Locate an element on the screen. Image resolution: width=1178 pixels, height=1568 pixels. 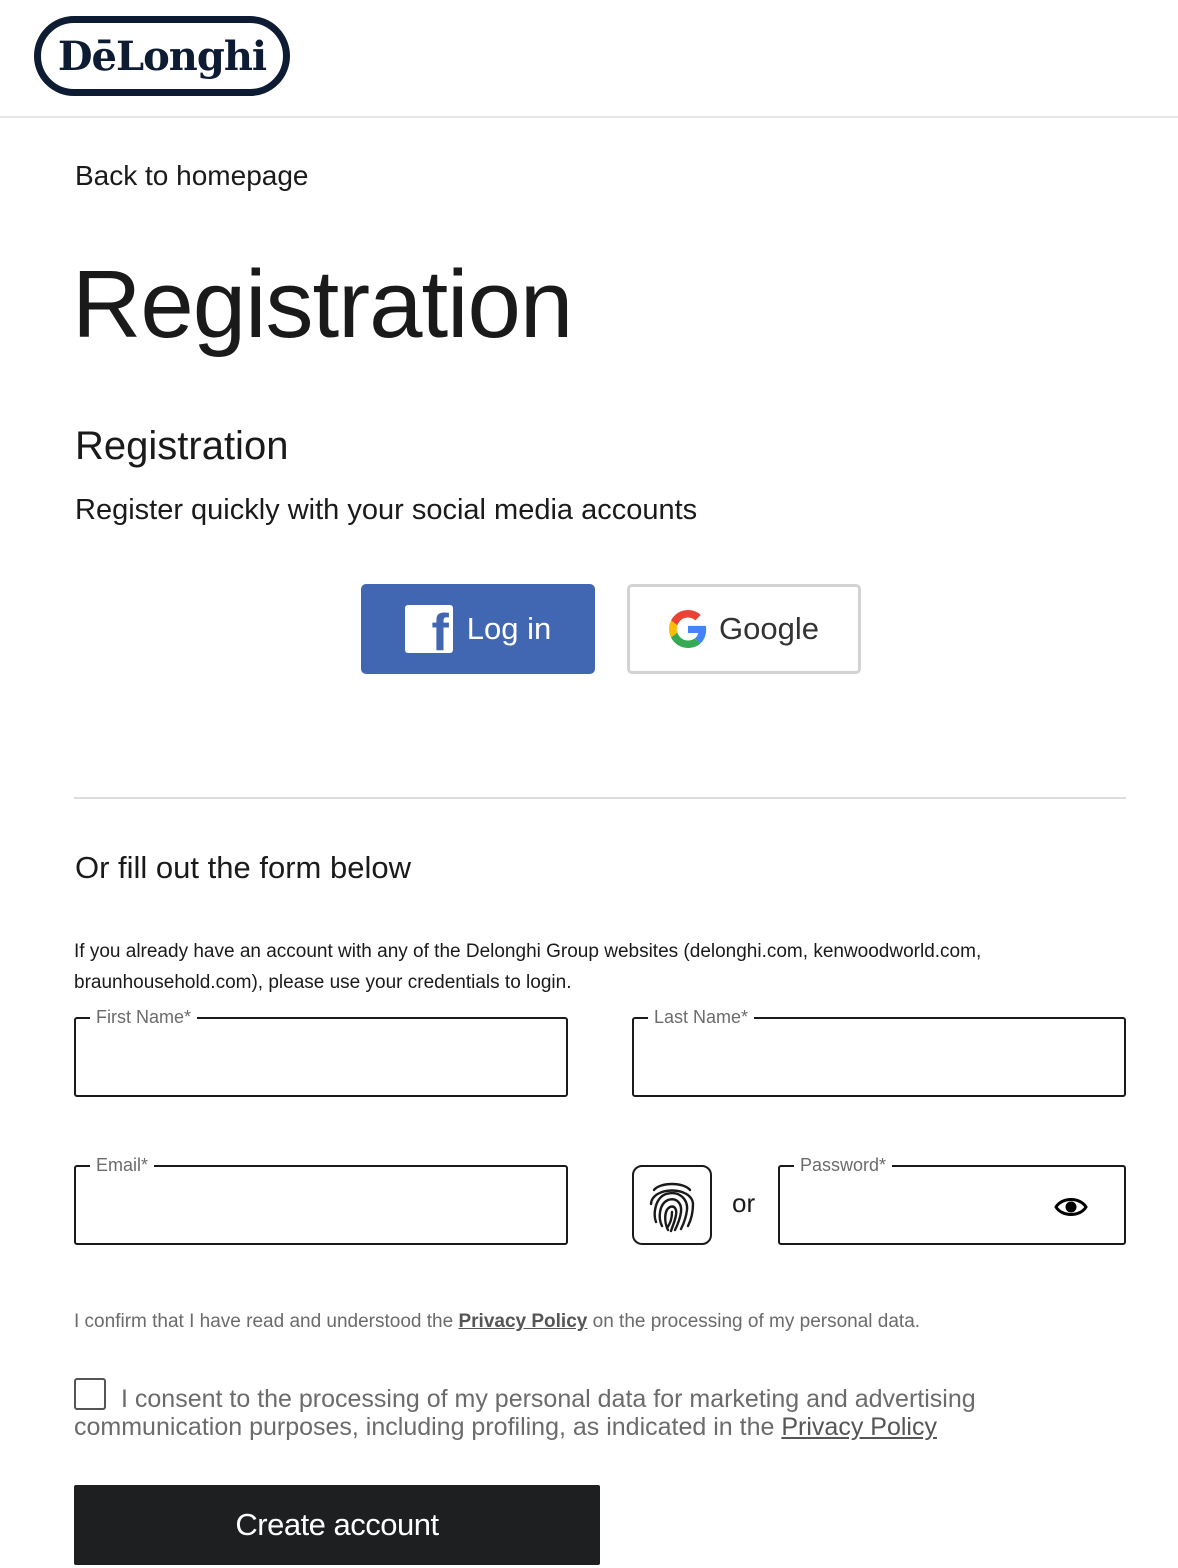
privacy-suffix: on the processing of my personal data. is located at coordinates (756, 1321).